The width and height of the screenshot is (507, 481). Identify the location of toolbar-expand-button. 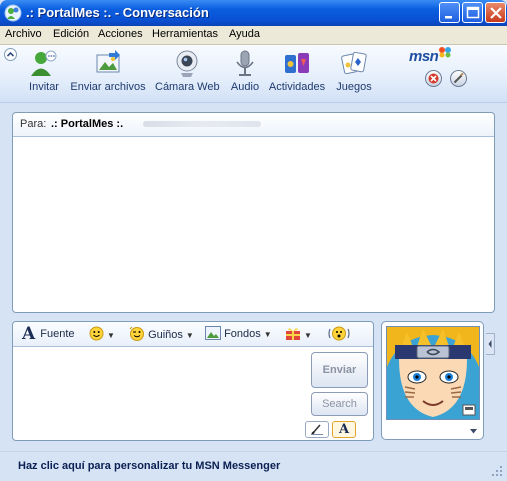
(10, 54).